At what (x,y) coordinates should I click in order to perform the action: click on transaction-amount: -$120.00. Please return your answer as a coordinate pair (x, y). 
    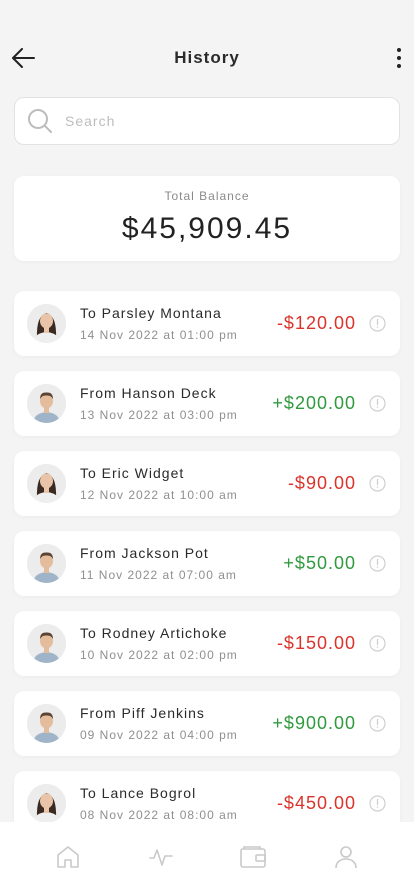
    Looking at the image, I should click on (316, 323).